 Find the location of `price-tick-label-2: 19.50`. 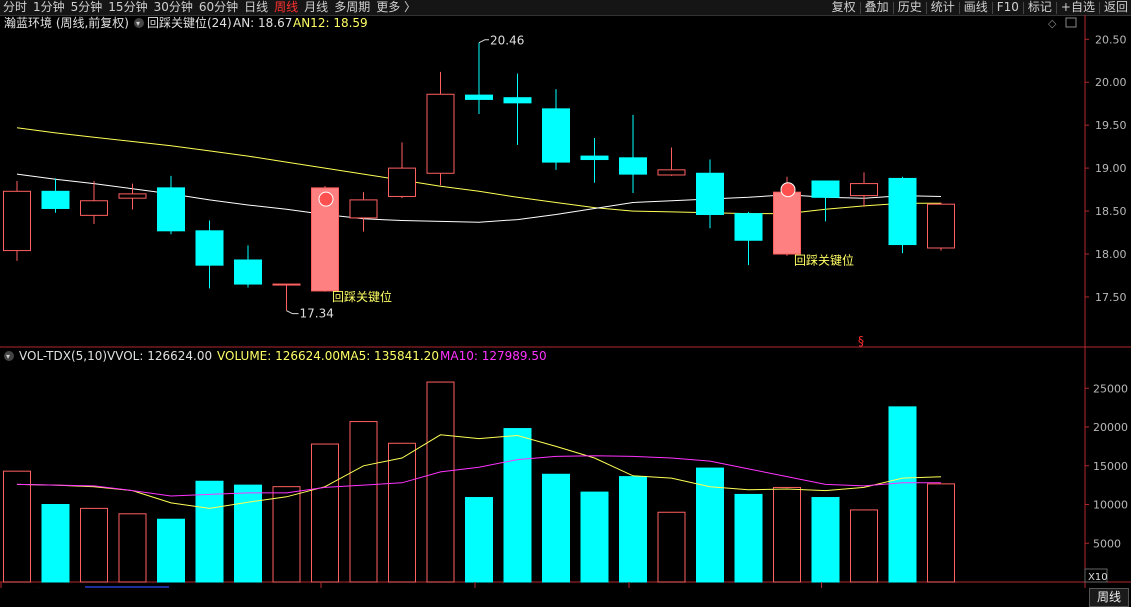

price-tick-label-2: 19.50 is located at coordinates (1111, 125).